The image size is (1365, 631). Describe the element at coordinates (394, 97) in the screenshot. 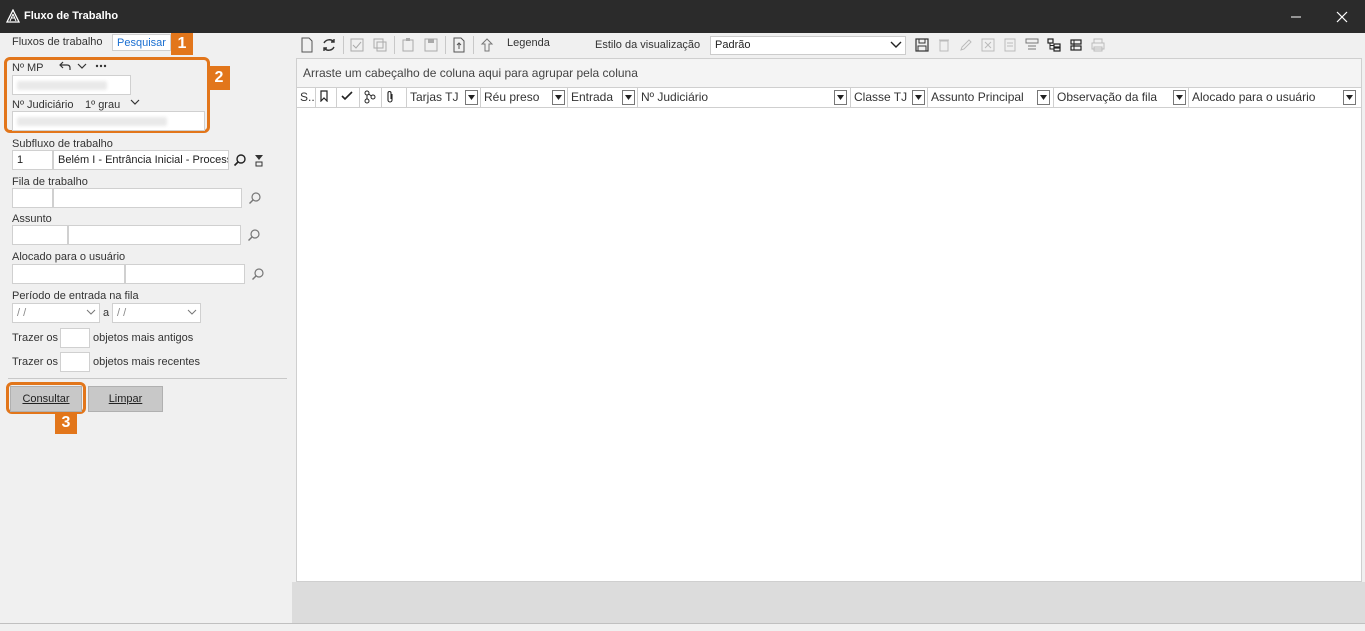

I see `col-attachment` at that location.